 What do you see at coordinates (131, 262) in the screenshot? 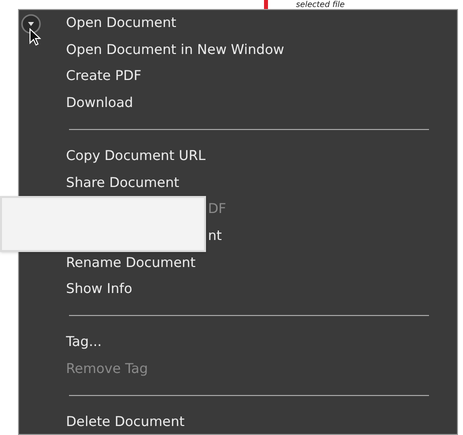
I see `menu-item: Rename Document` at bounding box center [131, 262].